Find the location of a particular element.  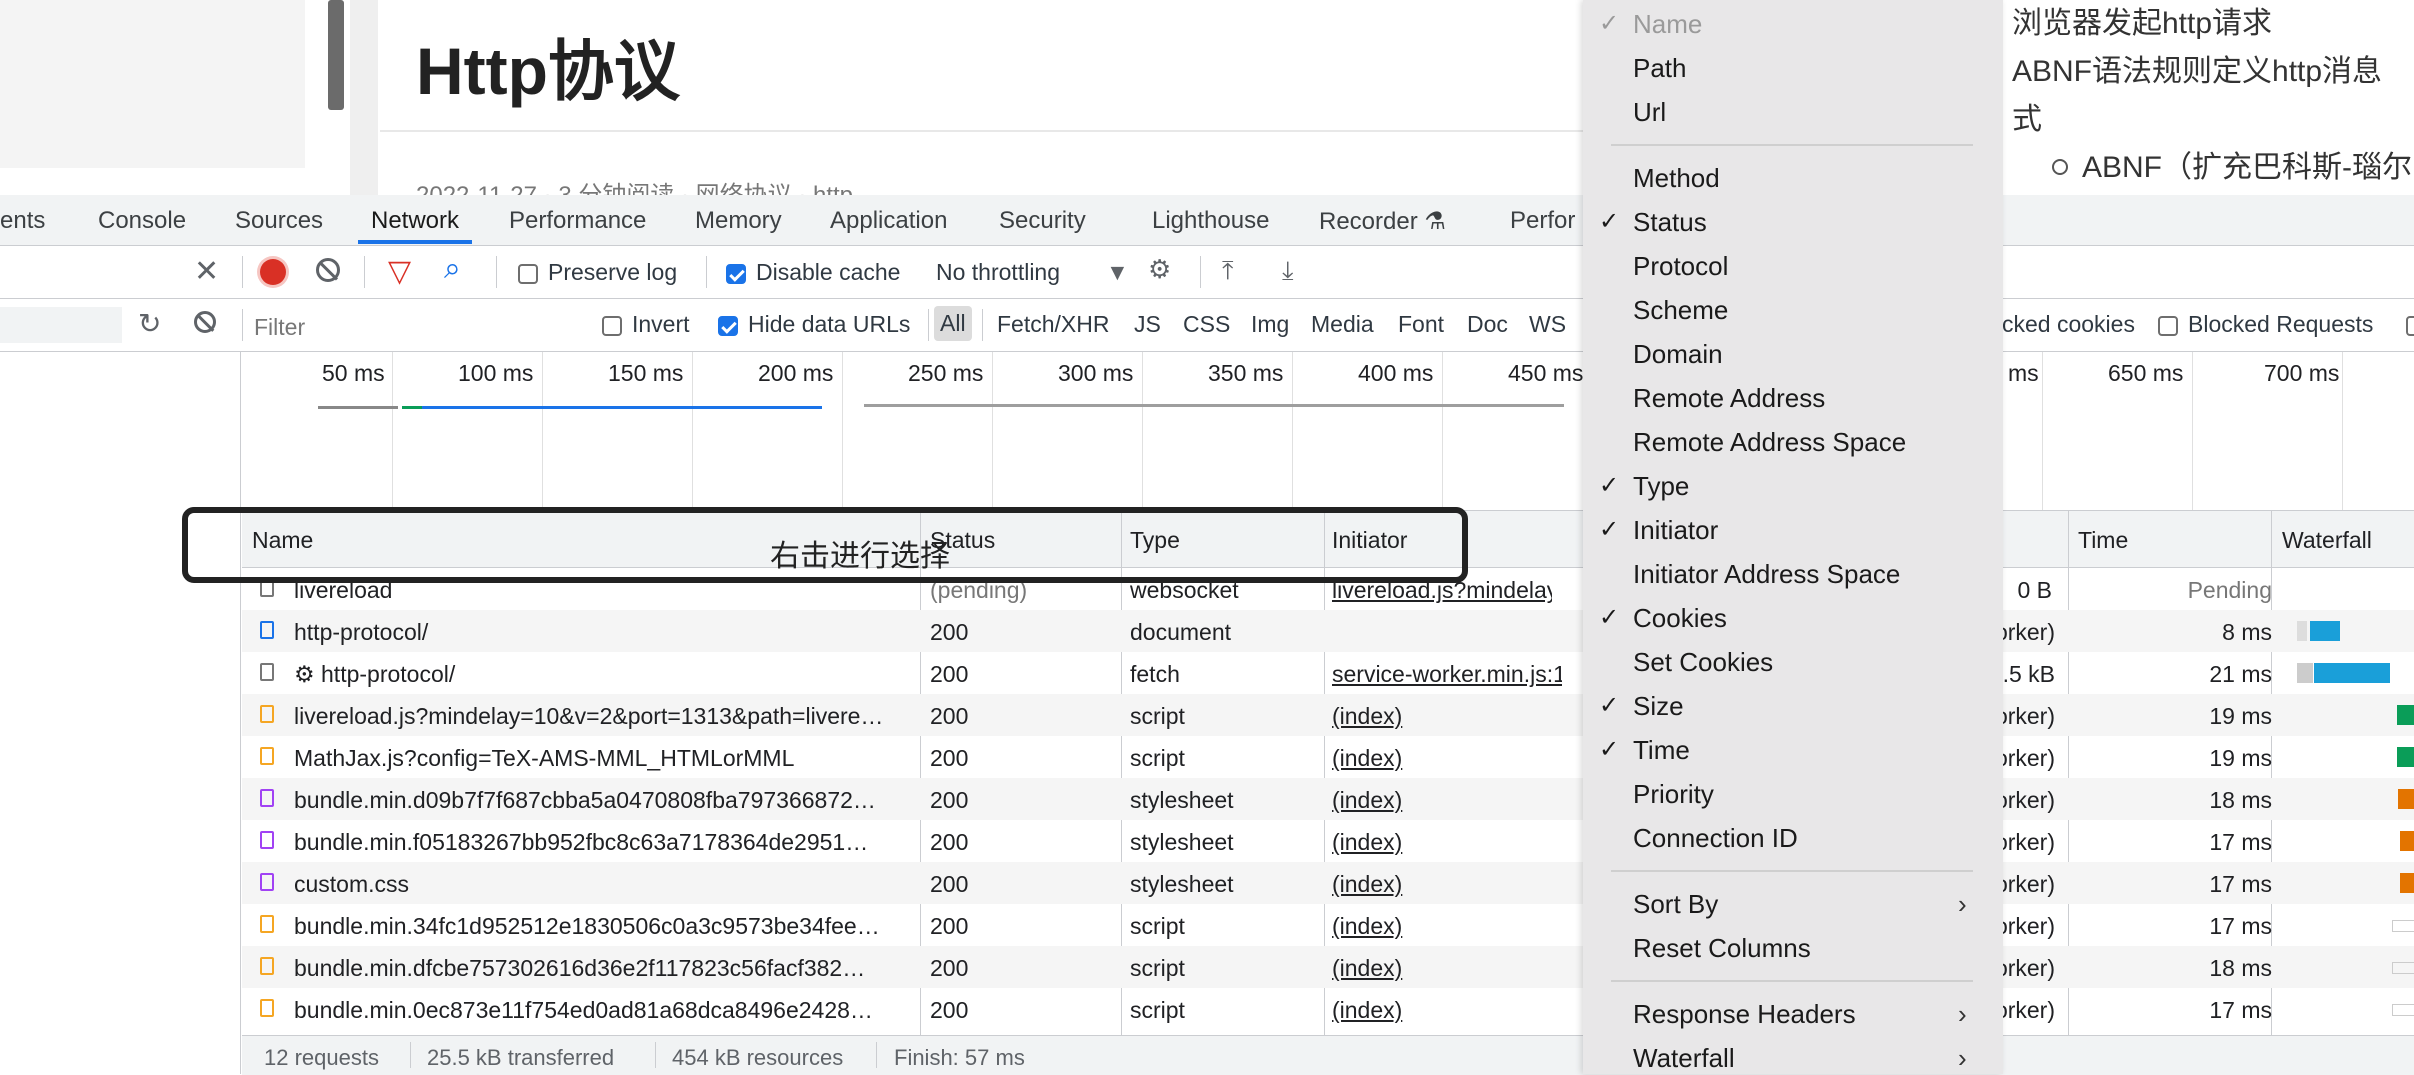

sidebar-search is located at coordinates (61, 325).